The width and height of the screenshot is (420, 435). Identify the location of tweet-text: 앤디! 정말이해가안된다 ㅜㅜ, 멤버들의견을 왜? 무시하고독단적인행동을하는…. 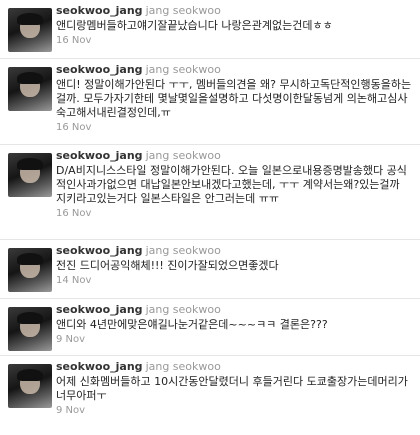
(234, 98).